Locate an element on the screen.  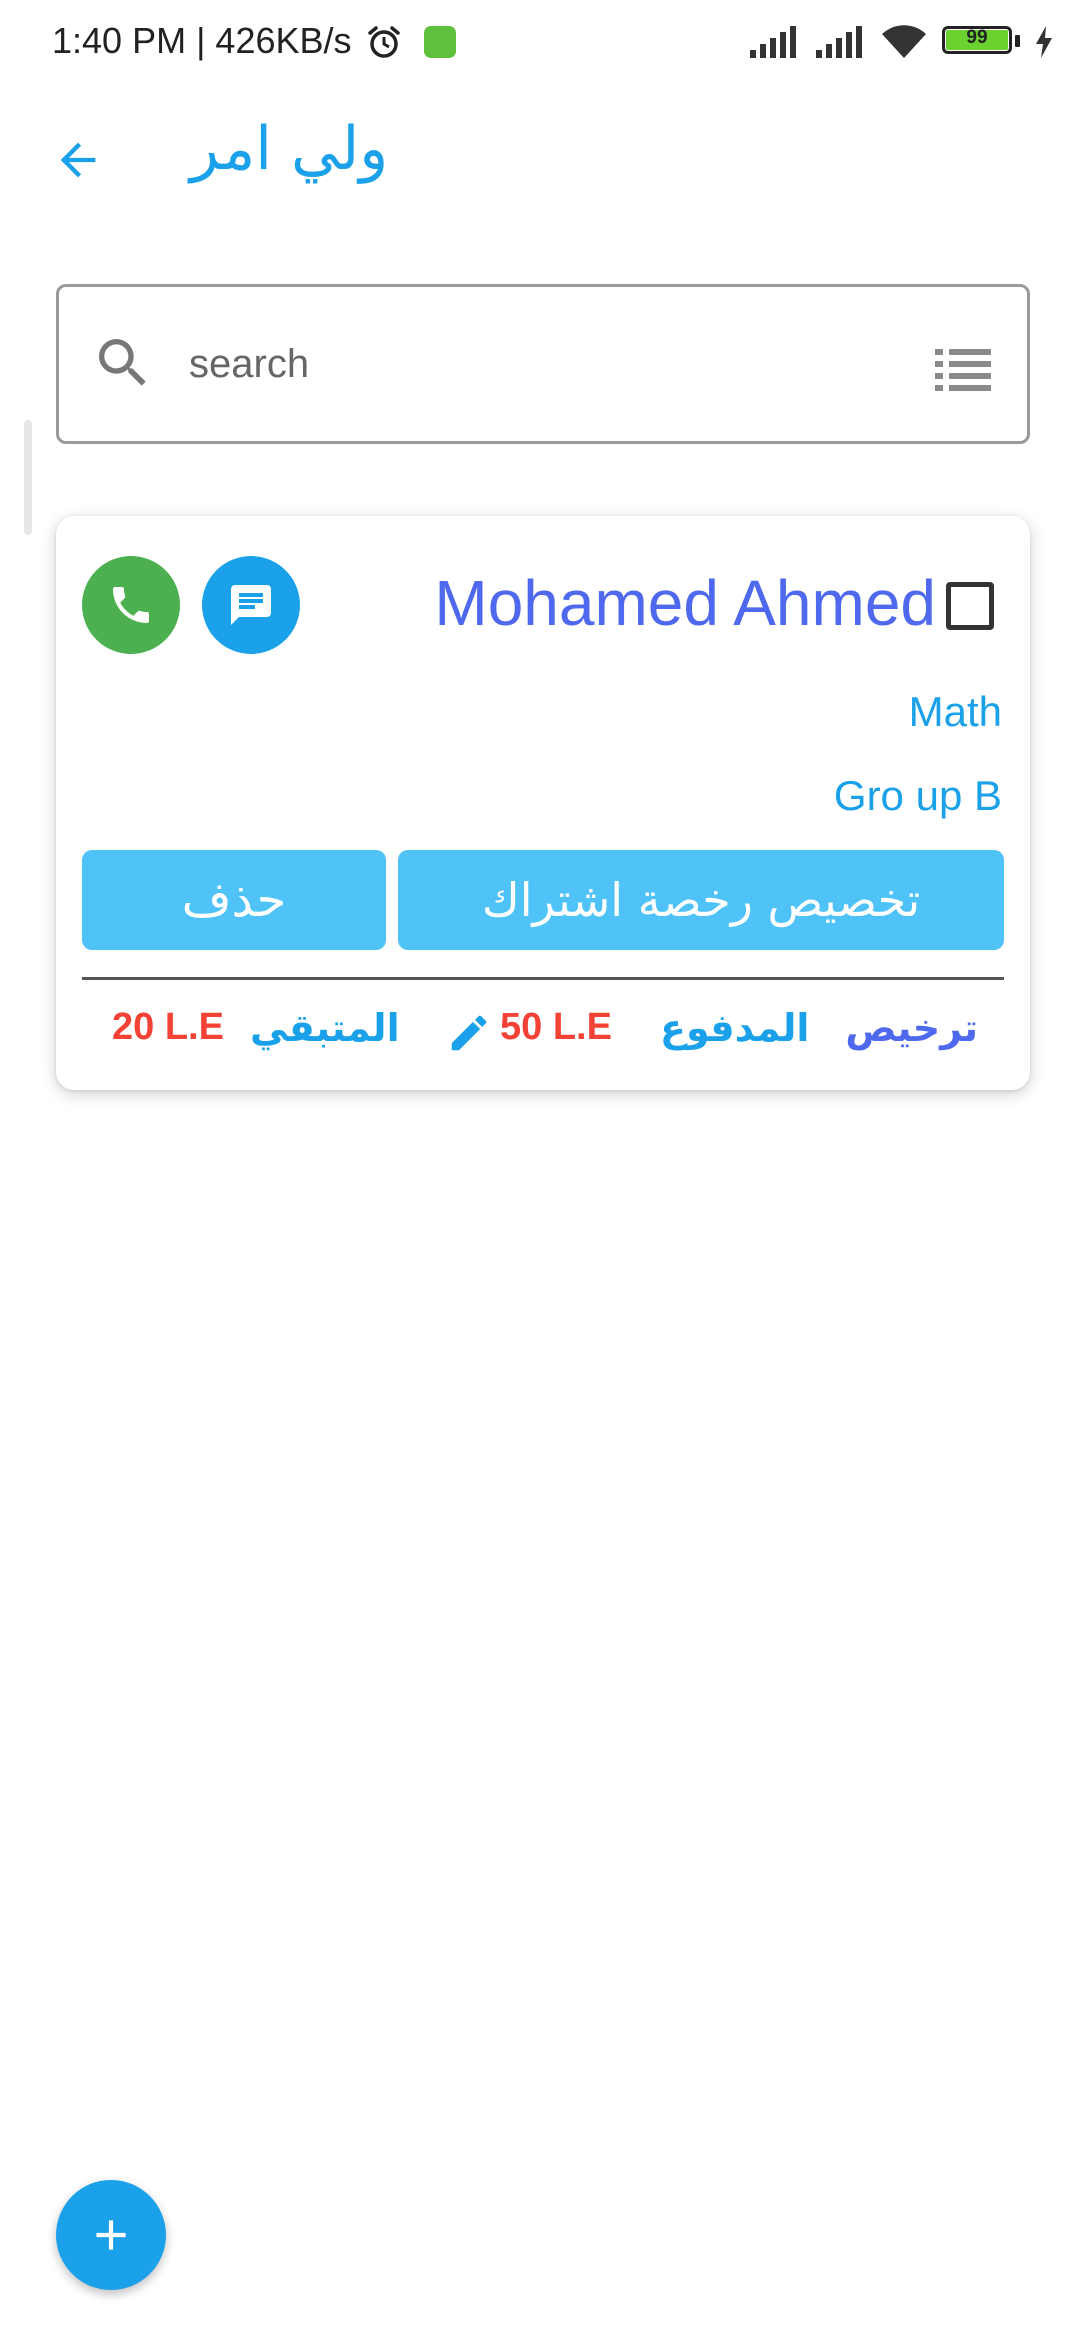
remaining-value: 20 L.E is located at coordinates (168, 1027).